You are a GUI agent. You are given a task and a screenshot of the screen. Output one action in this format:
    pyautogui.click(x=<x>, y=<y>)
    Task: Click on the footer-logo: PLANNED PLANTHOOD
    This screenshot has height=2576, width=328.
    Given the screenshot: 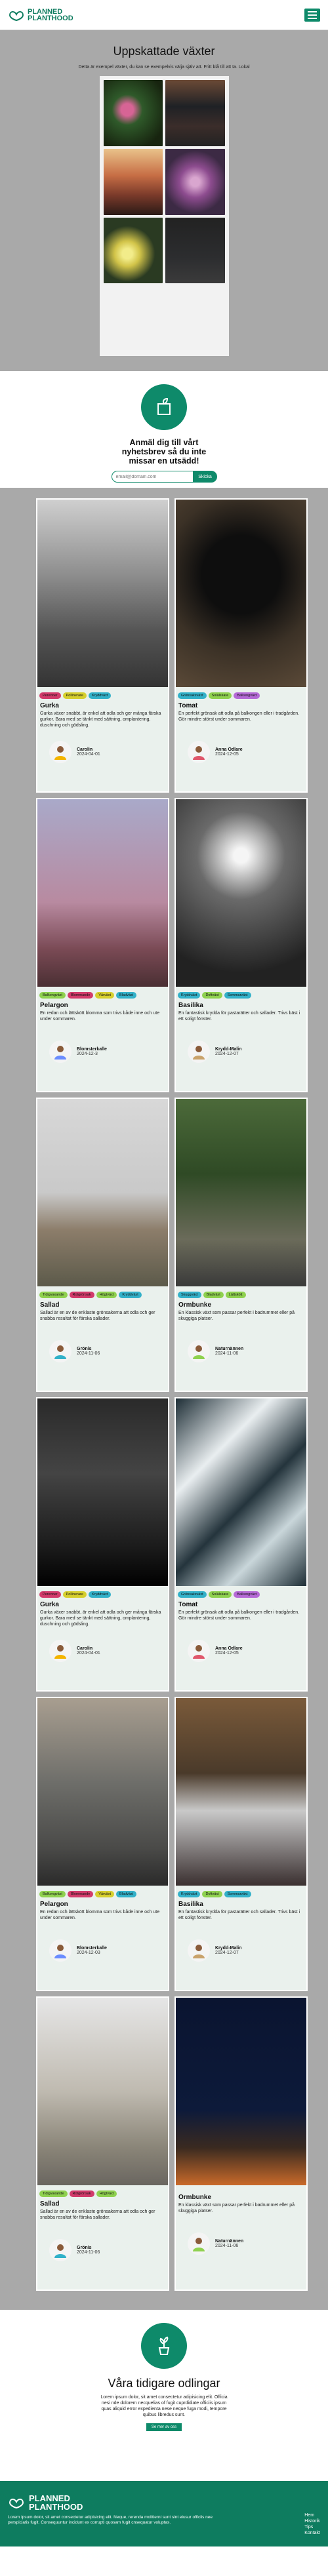 What is the action you would take?
    pyautogui.click(x=116, y=2502)
    